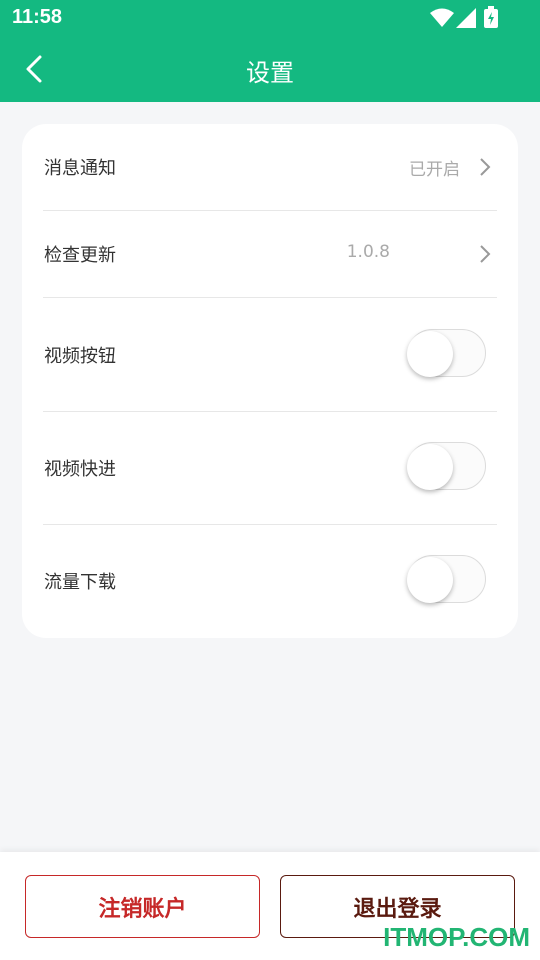  What do you see at coordinates (491, 17) in the screenshot?
I see `battery-icon` at bounding box center [491, 17].